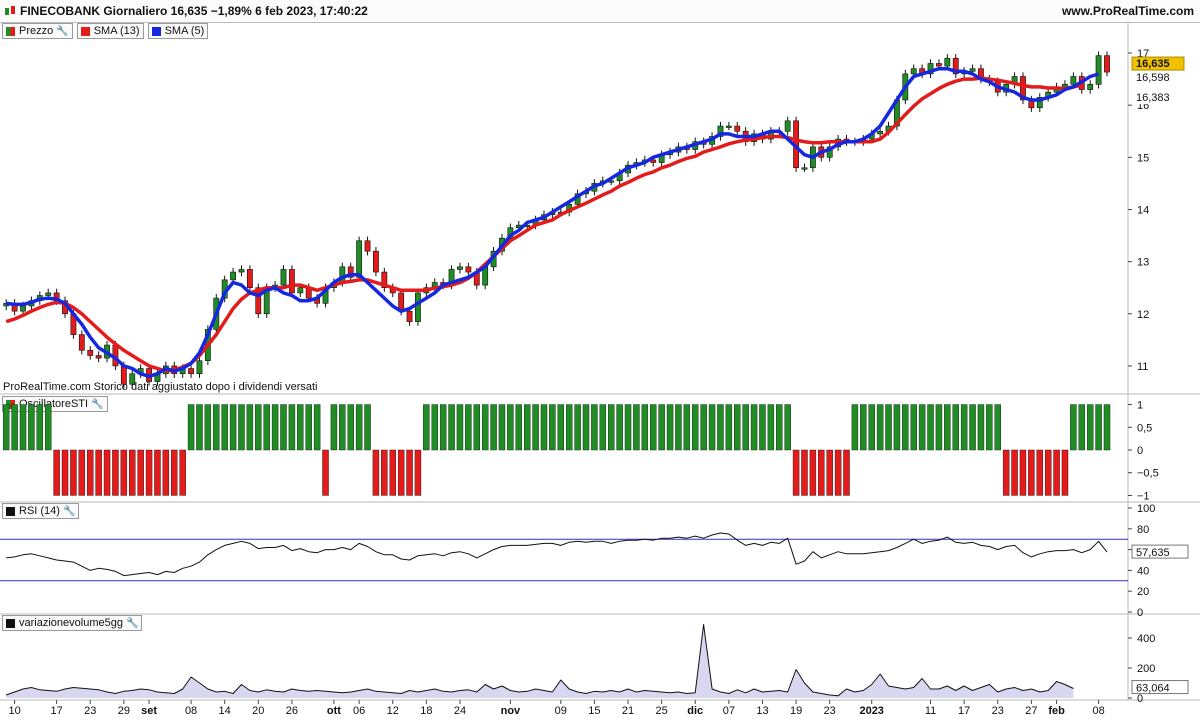  What do you see at coordinates (1140, 613) in the screenshot?
I see `rsi-y-tick-label: 0` at bounding box center [1140, 613].